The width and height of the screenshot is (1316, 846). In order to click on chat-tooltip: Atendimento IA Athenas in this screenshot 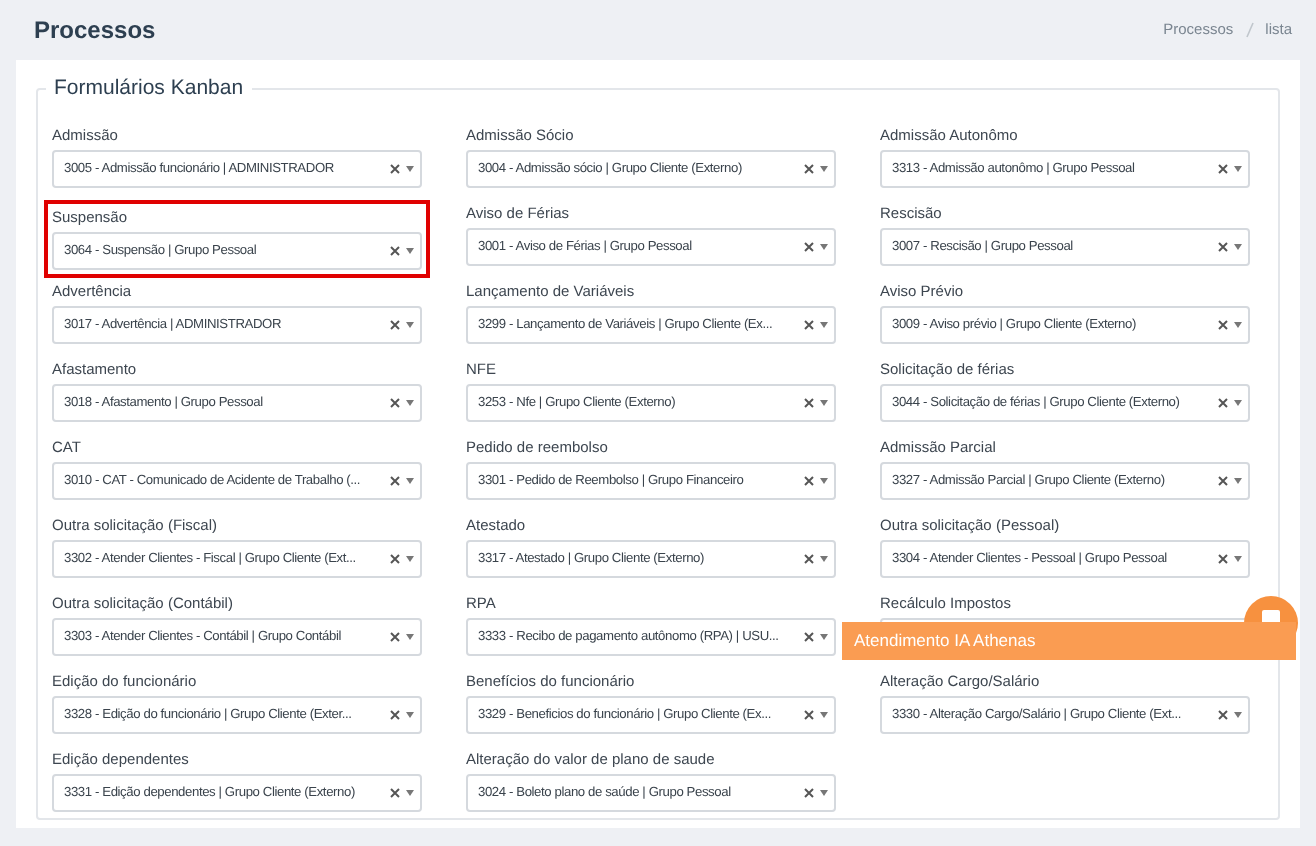, I will do `click(1069, 641)`.